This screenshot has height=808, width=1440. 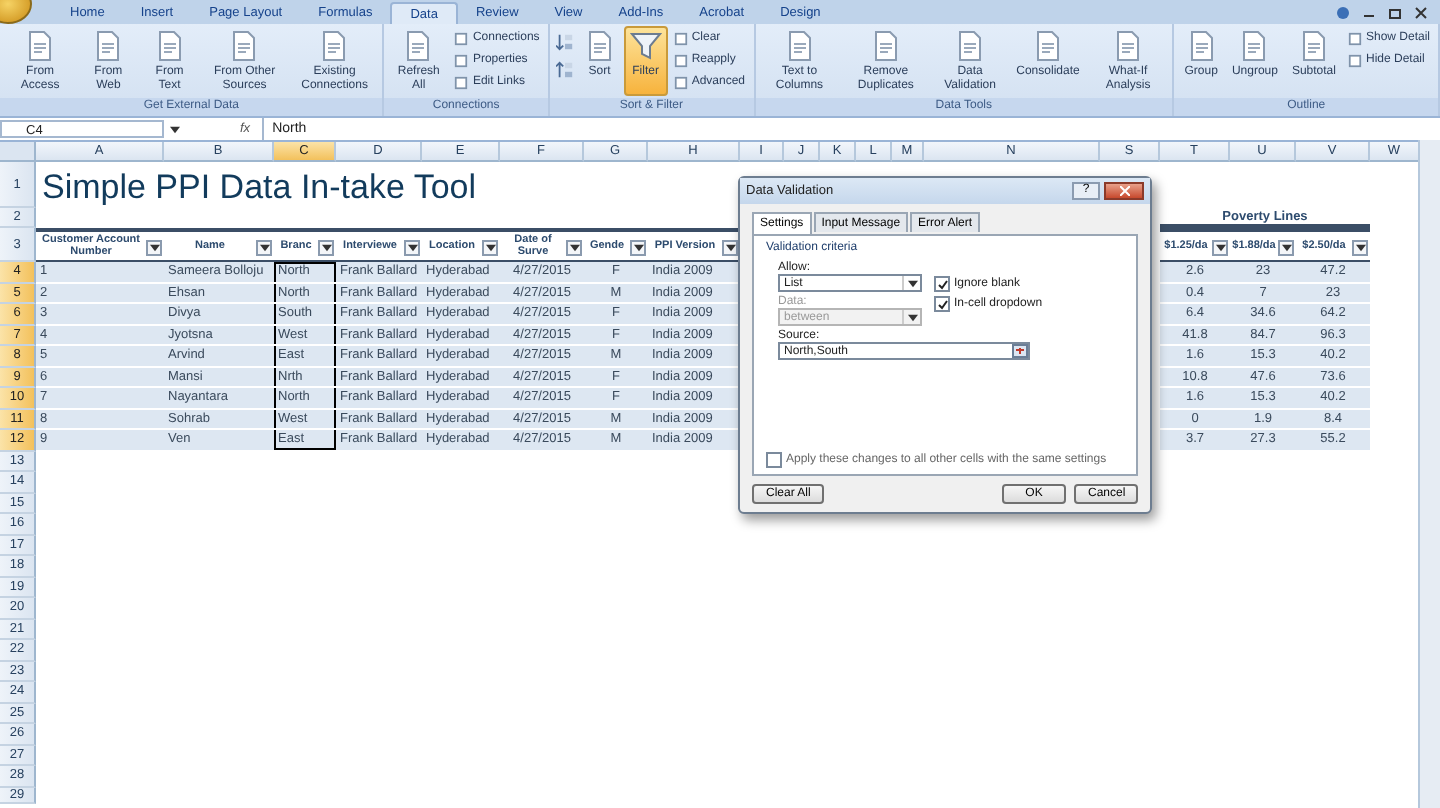 What do you see at coordinates (1020, 351) in the screenshot?
I see `range-picker-icon` at bounding box center [1020, 351].